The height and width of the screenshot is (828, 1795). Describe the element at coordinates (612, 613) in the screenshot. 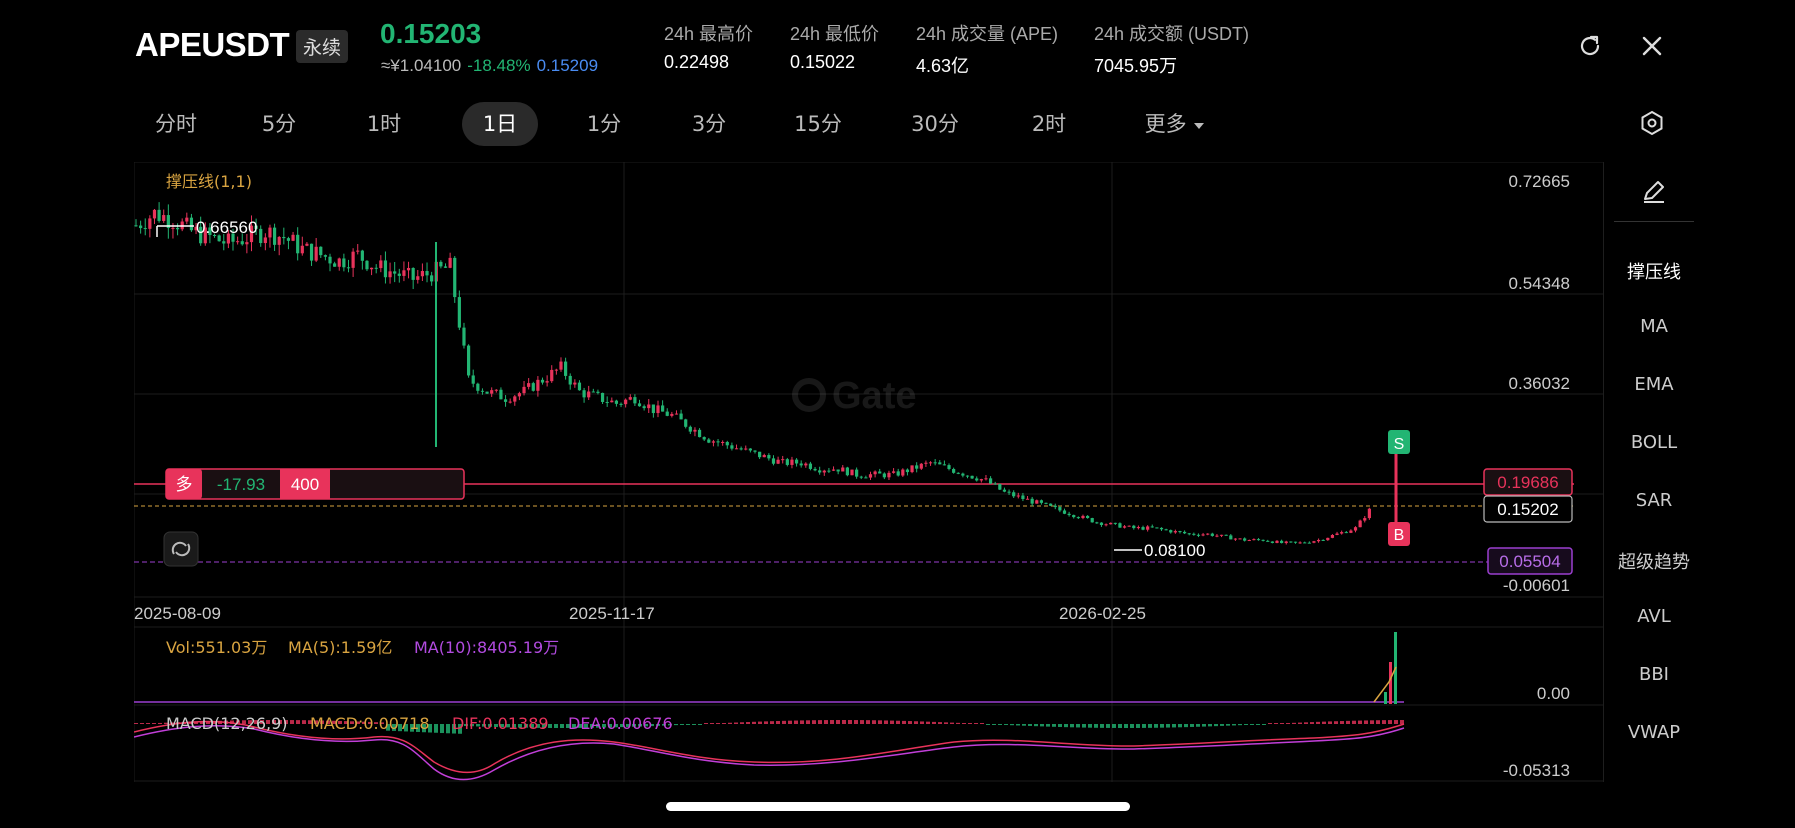

I see `x-tick: 2025-11-17` at that location.